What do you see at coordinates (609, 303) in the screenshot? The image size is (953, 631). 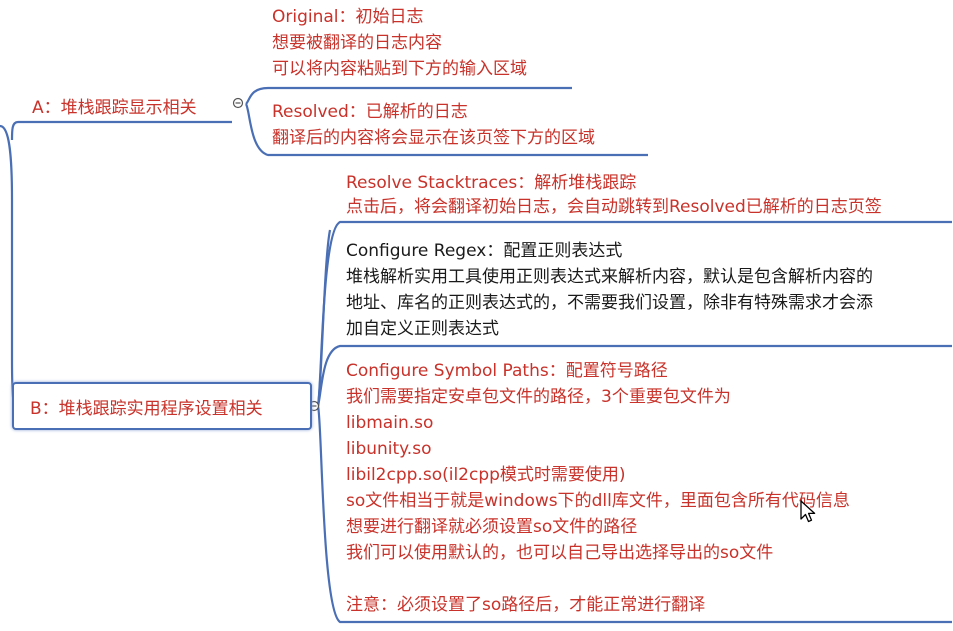 I see `configure-regex-desc-2: 地址、库名的正则表达式的，不需要我们设置，除非有特殊需求才会添` at bounding box center [609, 303].